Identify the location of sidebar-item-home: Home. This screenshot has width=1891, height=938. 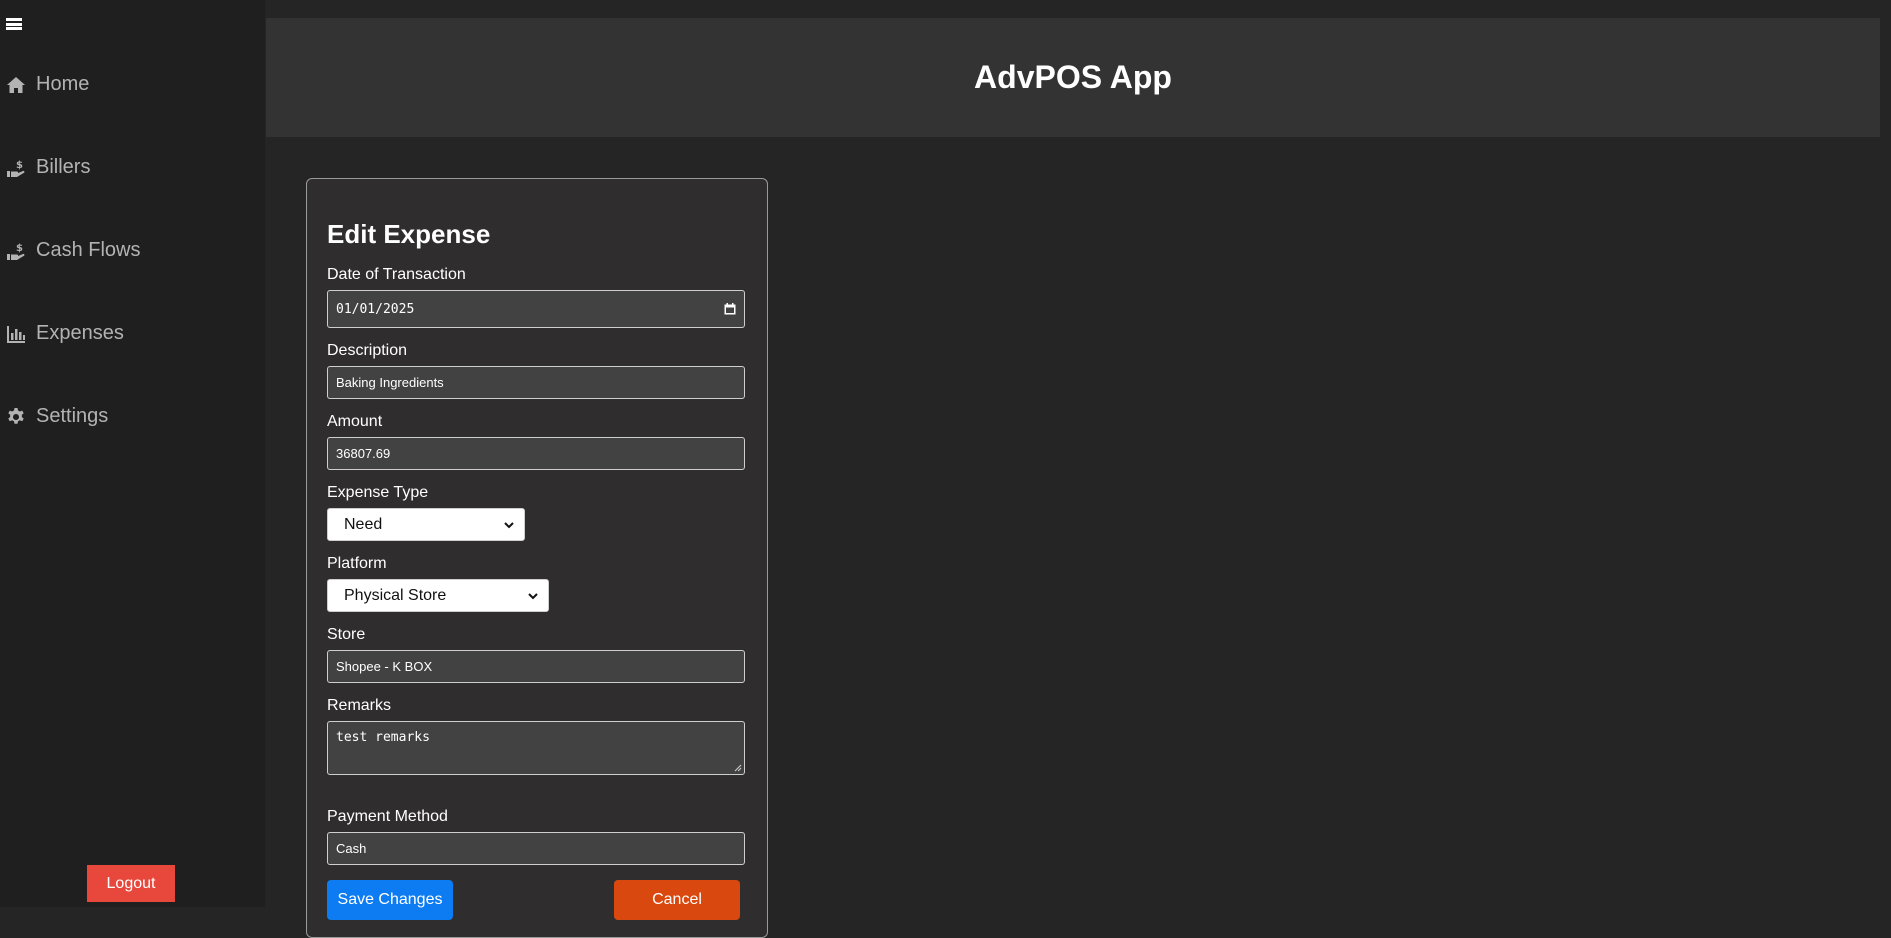
(47, 84).